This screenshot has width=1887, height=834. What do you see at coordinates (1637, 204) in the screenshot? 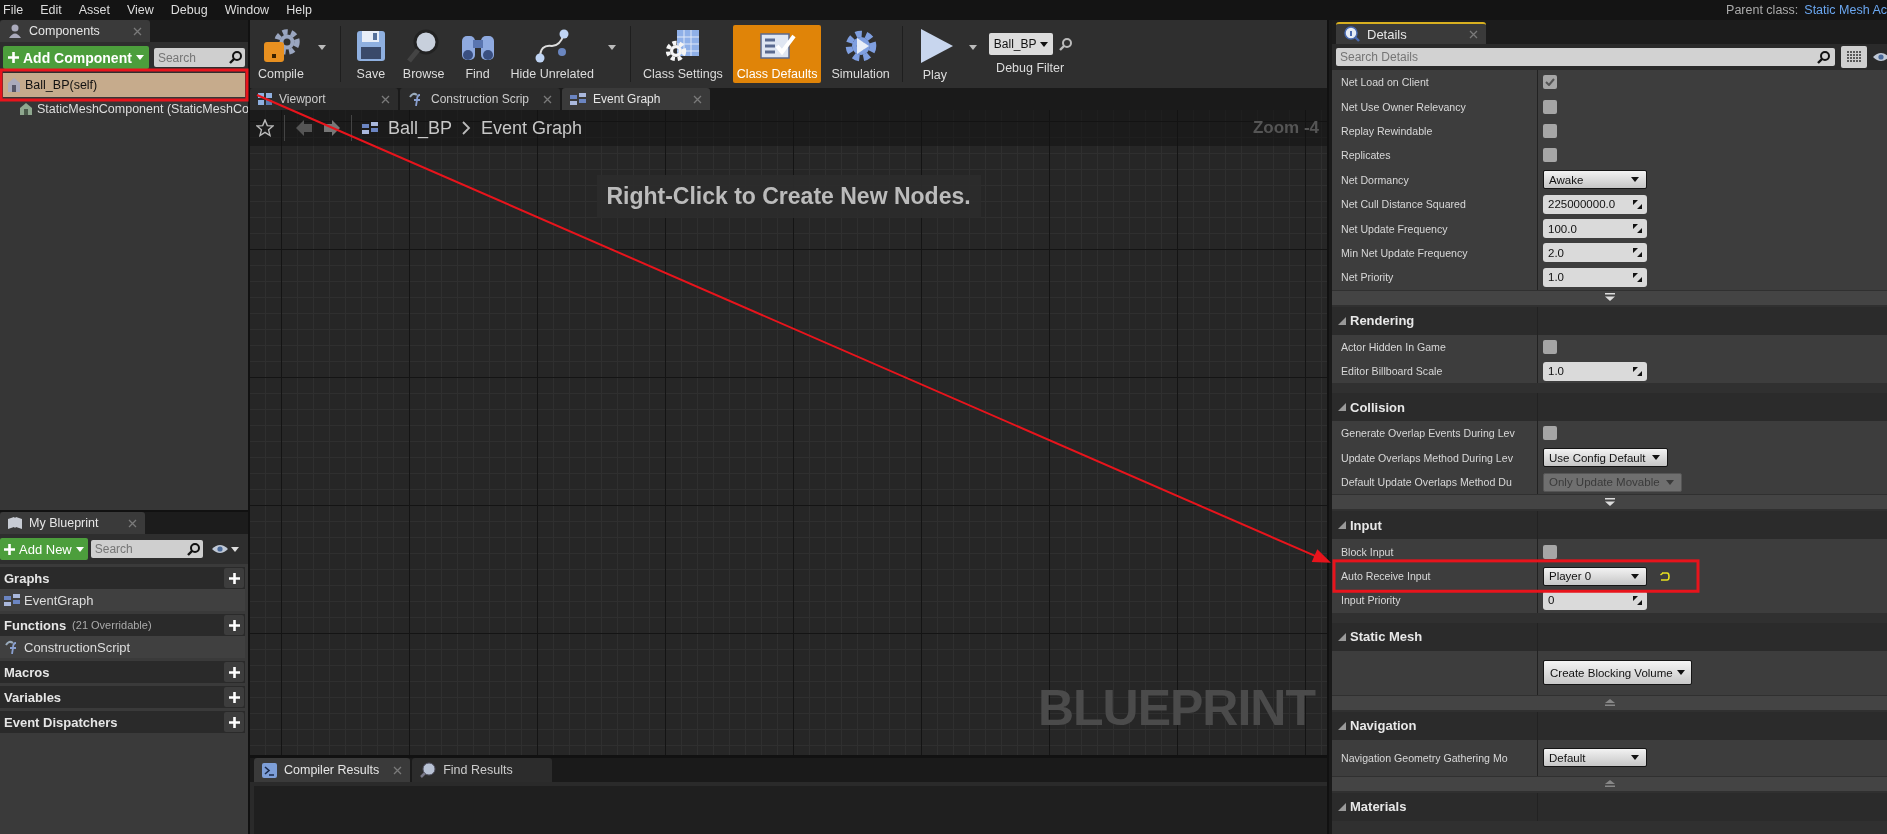
I see `spin-handle-icon` at bounding box center [1637, 204].